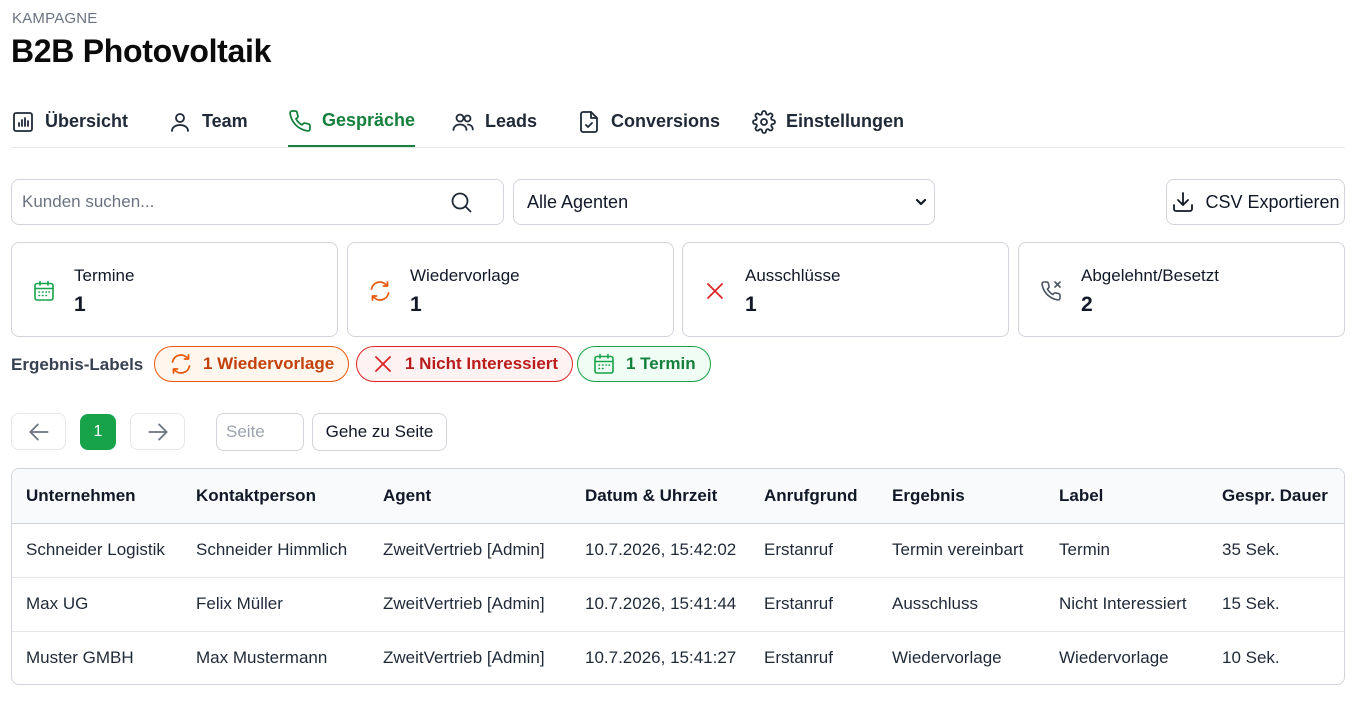  What do you see at coordinates (262, 658) in the screenshot?
I see `cell-contact: Max Mustermann` at bounding box center [262, 658].